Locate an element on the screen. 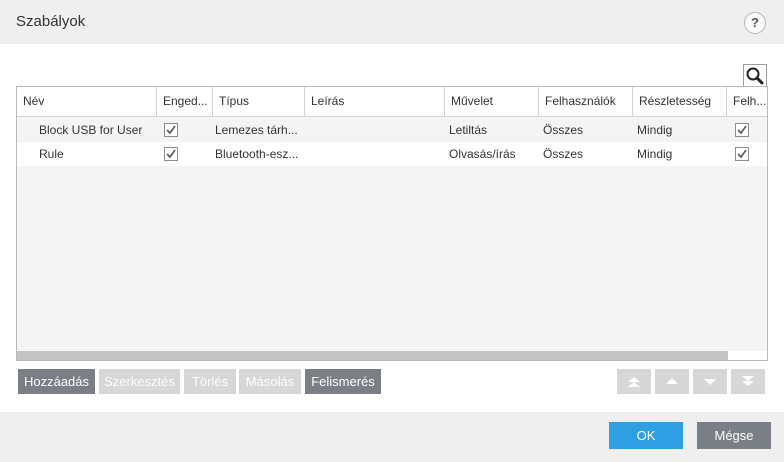 The height and width of the screenshot is (462, 784). move-down-button is located at coordinates (710, 381).